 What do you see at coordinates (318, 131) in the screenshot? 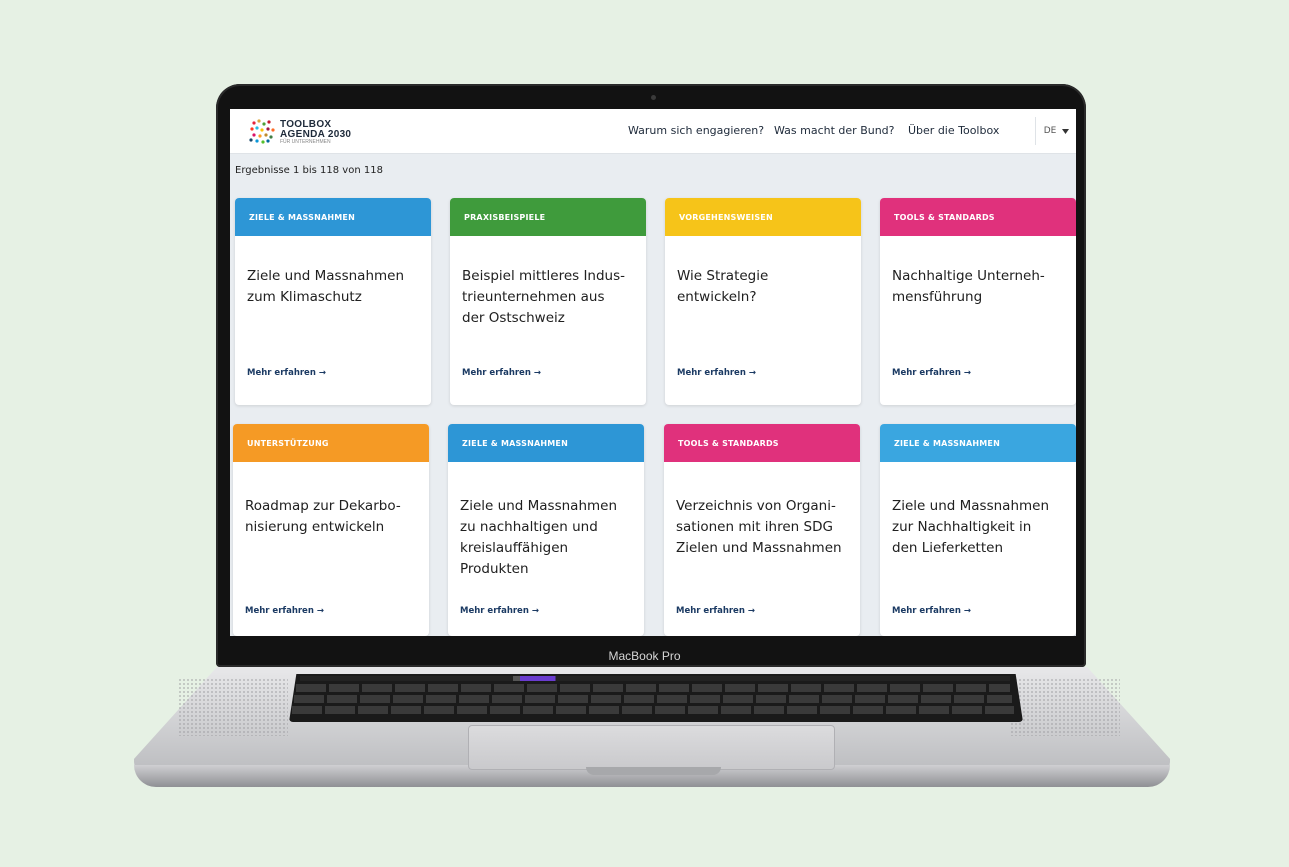
I see `site-logo: TOOLBOX AGENDA 2030 FÜR UNTERNEHMEN` at bounding box center [318, 131].